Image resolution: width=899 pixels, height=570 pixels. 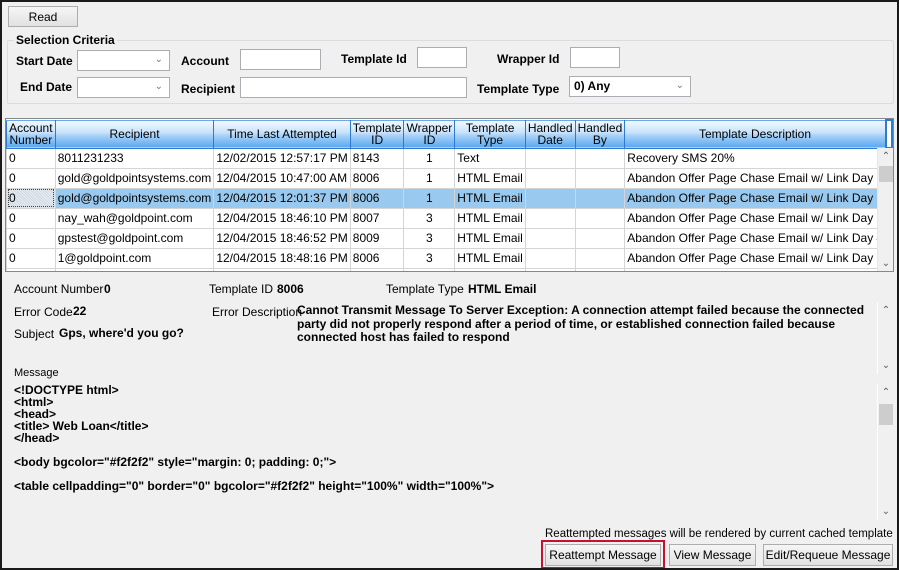 I want to click on table-cell: nay_wah@goldpoint.com, so click(x=134, y=218).